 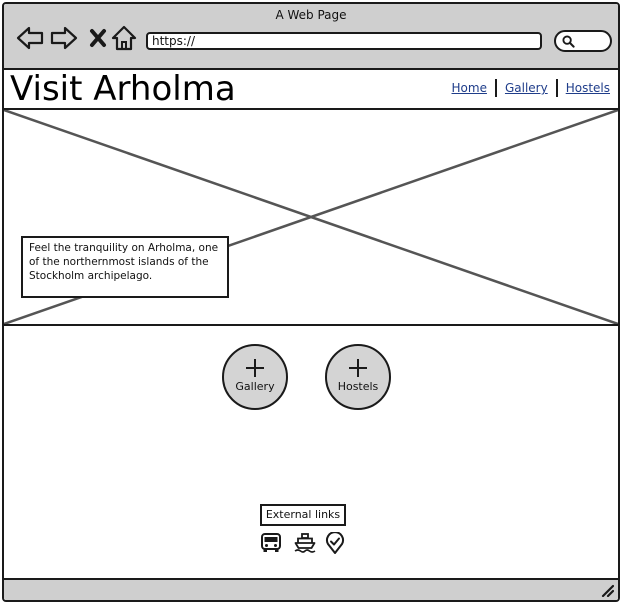 I want to click on back-arrow-icon, so click(x=30, y=38).